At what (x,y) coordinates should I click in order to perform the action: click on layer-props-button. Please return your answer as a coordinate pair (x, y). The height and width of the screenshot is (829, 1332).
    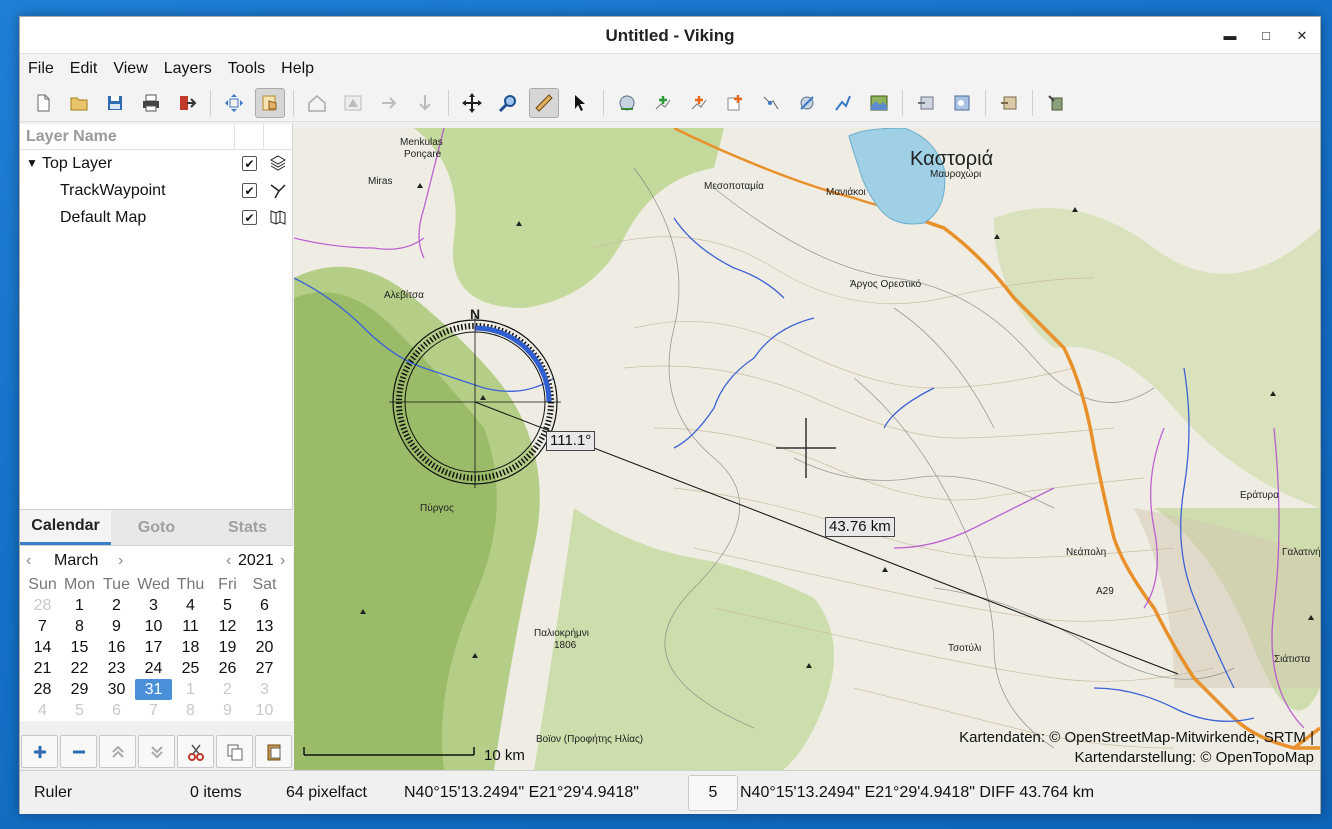
    Looking at the image, I should click on (270, 102).